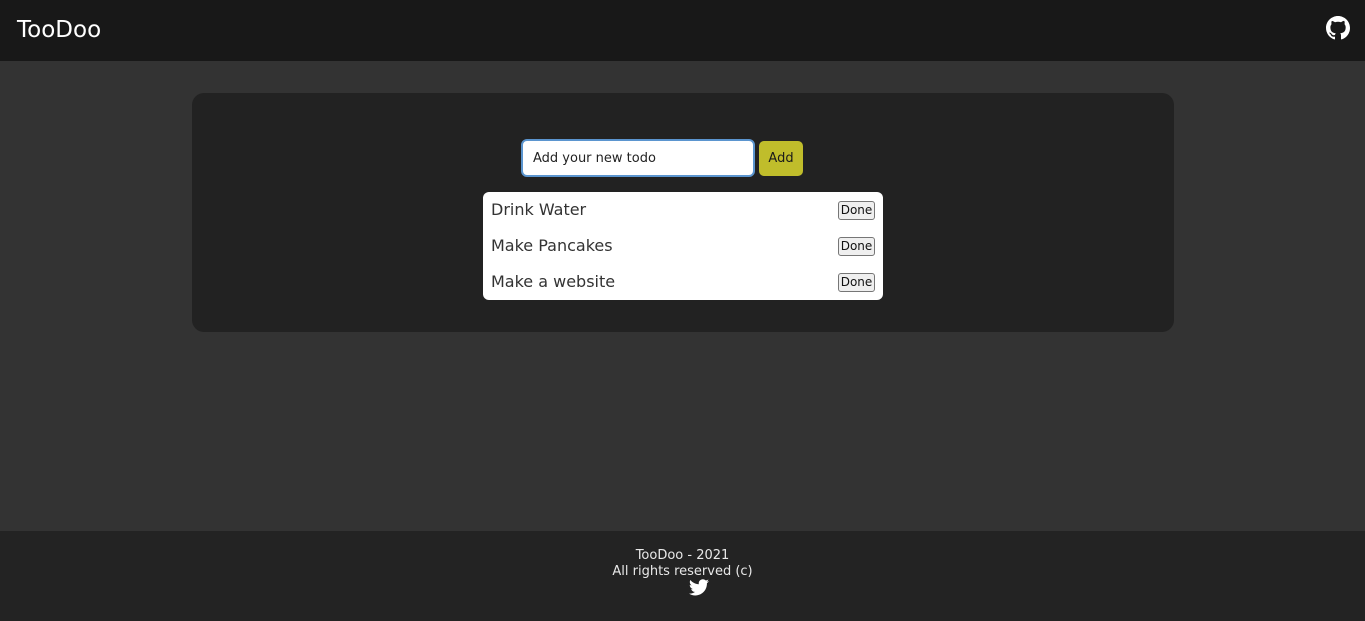 The image size is (1365, 621). What do you see at coordinates (682, 571) in the screenshot?
I see `footer-rights: All rights reserved (c)` at bounding box center [682, 571].